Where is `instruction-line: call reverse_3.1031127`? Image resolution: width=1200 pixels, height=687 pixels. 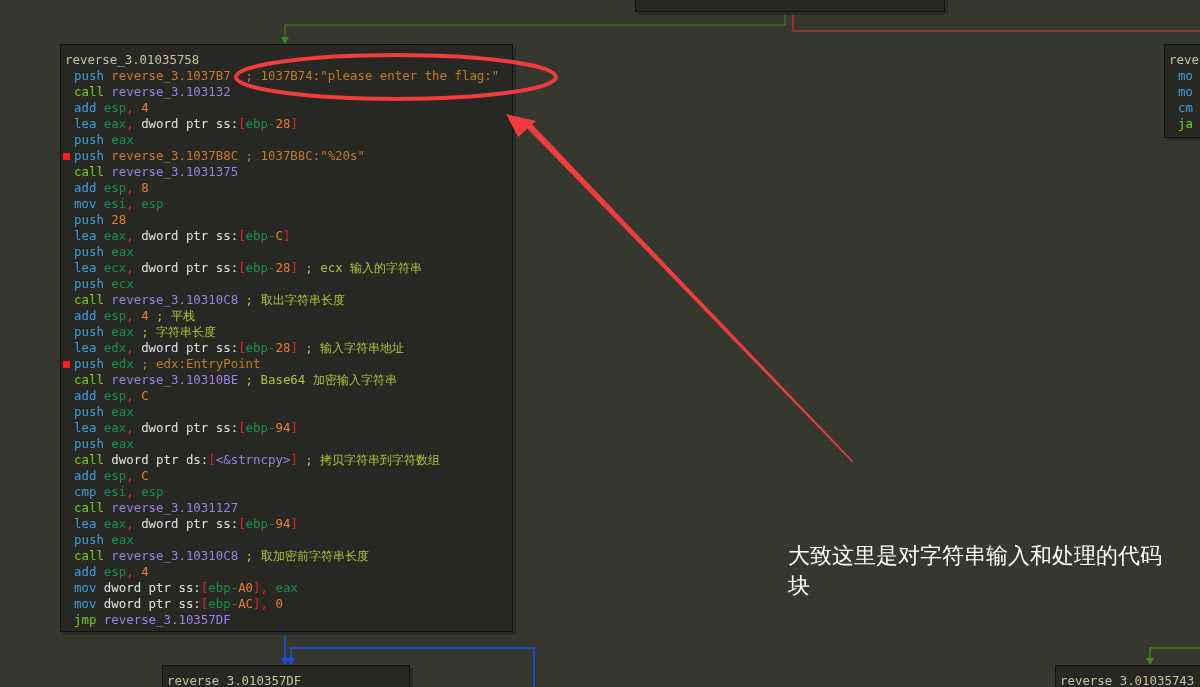 instruction-line: call reverse_3.1031127 is located at coordinates (156, 508).